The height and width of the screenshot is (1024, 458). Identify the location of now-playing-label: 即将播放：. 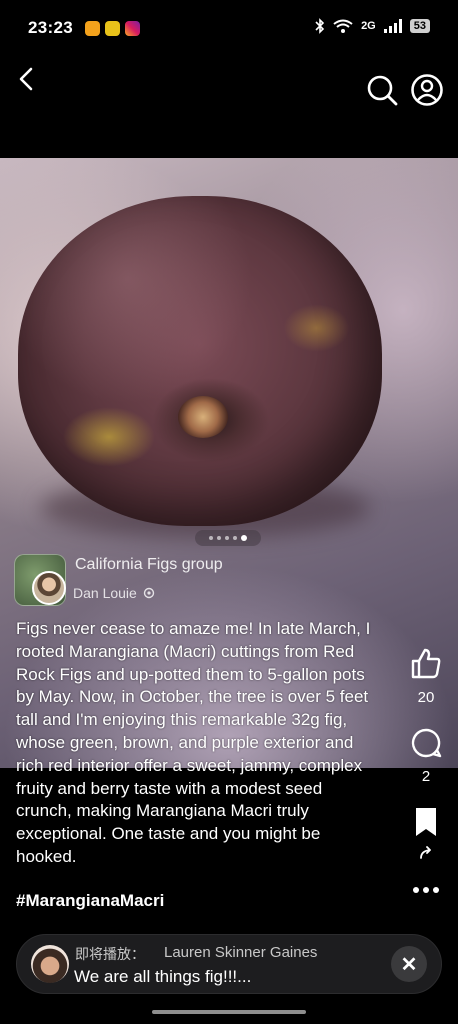
(110, 955).